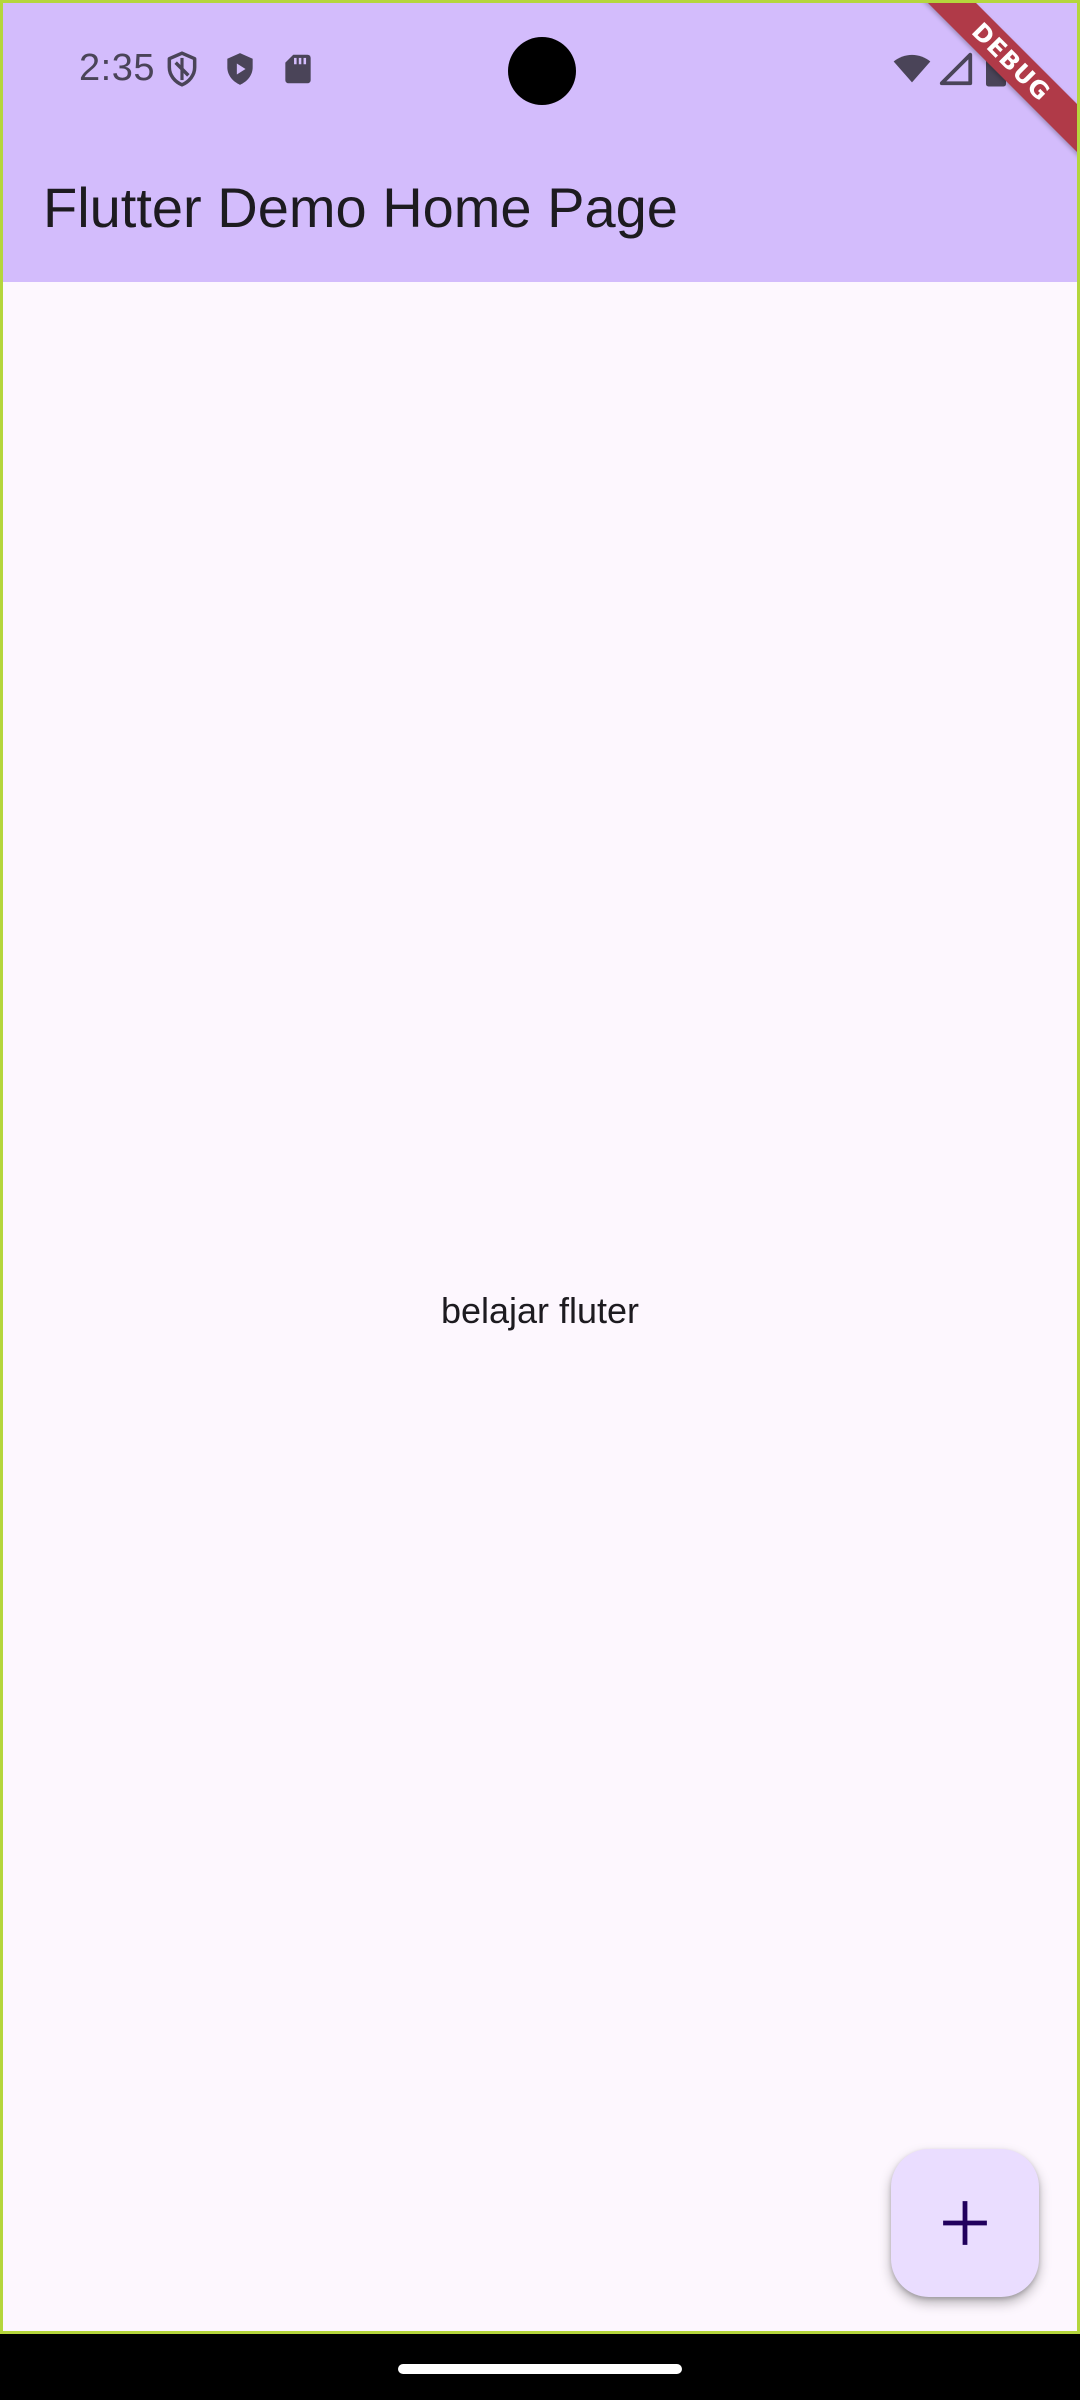 This screenshot has width=1080, height=2400. I want to click on page-title: Flutter Demo Home Page, so click(360, 207).